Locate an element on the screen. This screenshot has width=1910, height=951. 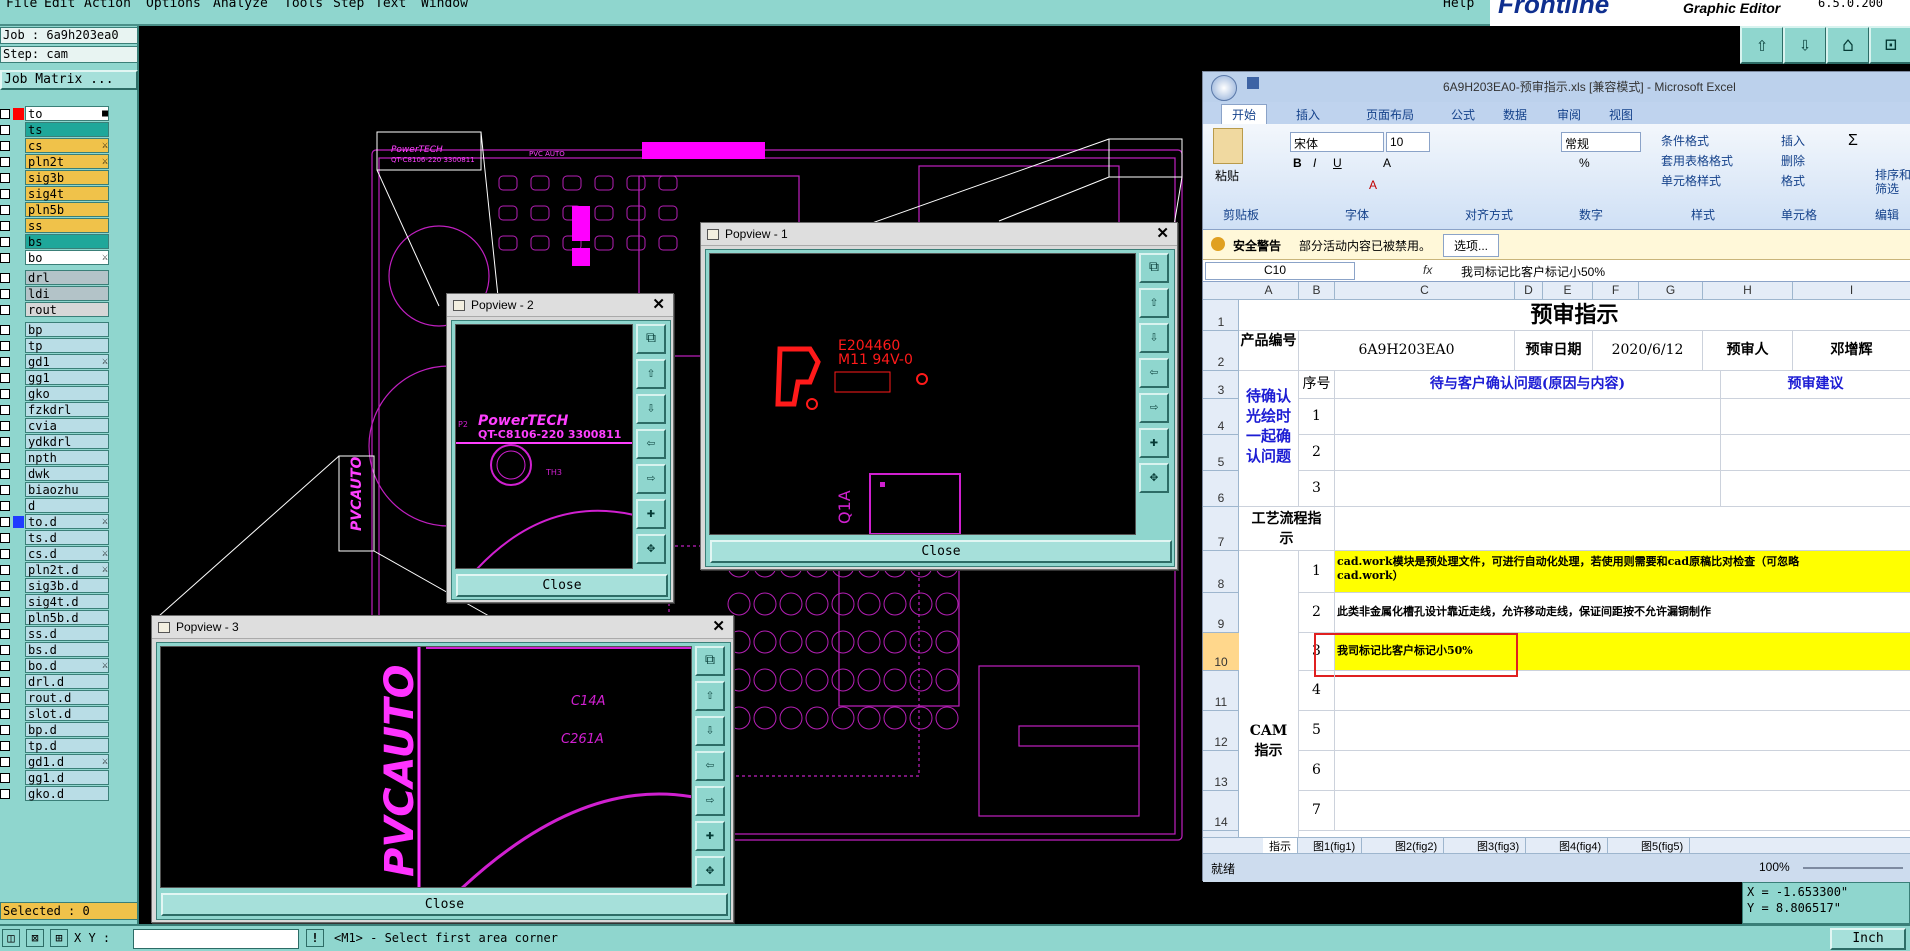
layer-name: biaozhu is located at coordinates (67, 489).